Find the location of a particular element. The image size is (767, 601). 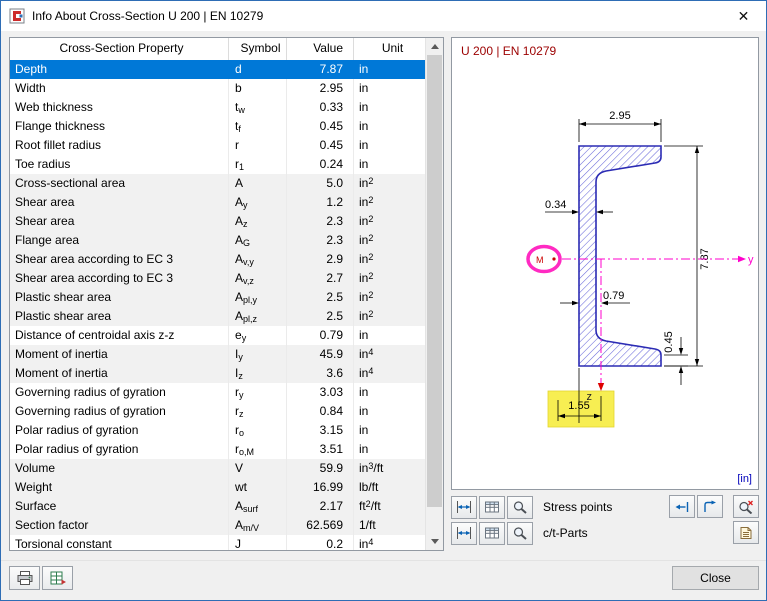

table-row: Depth d 7.87 in is located at coordinates (218, 69).